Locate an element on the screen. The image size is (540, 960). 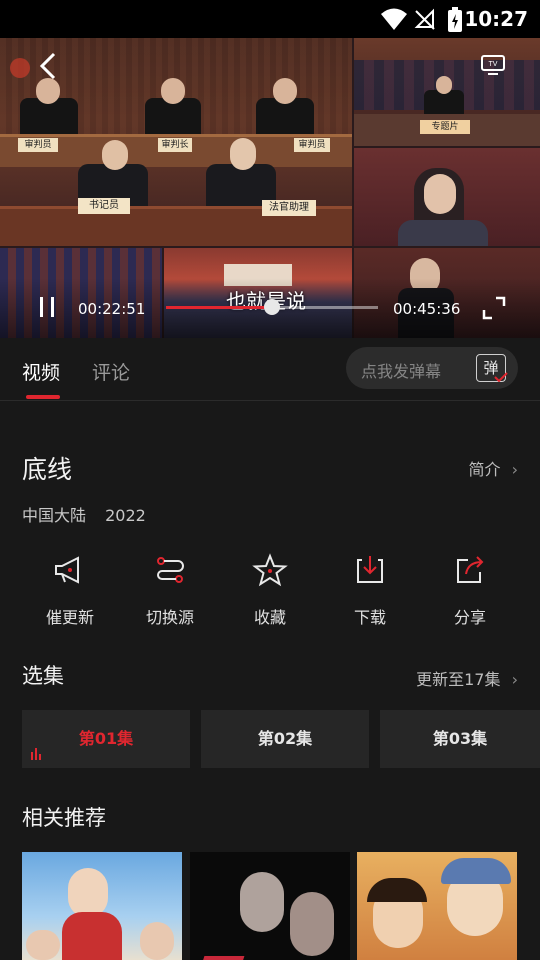
urge-update-button: 催更新 is located at coordinates (70, 590).